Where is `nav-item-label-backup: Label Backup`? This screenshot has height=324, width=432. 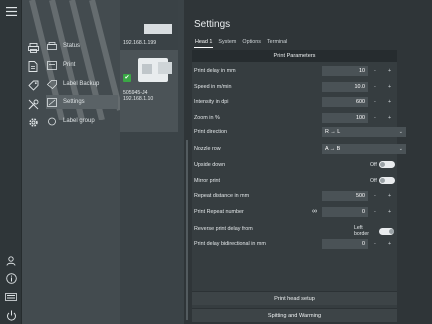
nav-item-label-backup: Label Backup is located at coordinates (82, 84).